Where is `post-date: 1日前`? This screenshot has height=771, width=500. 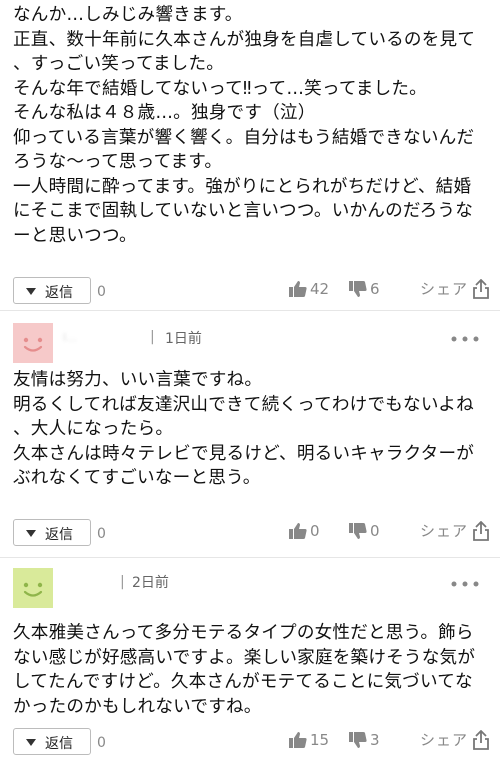 post-date: 1日前 is located at coordinates (183, 339).